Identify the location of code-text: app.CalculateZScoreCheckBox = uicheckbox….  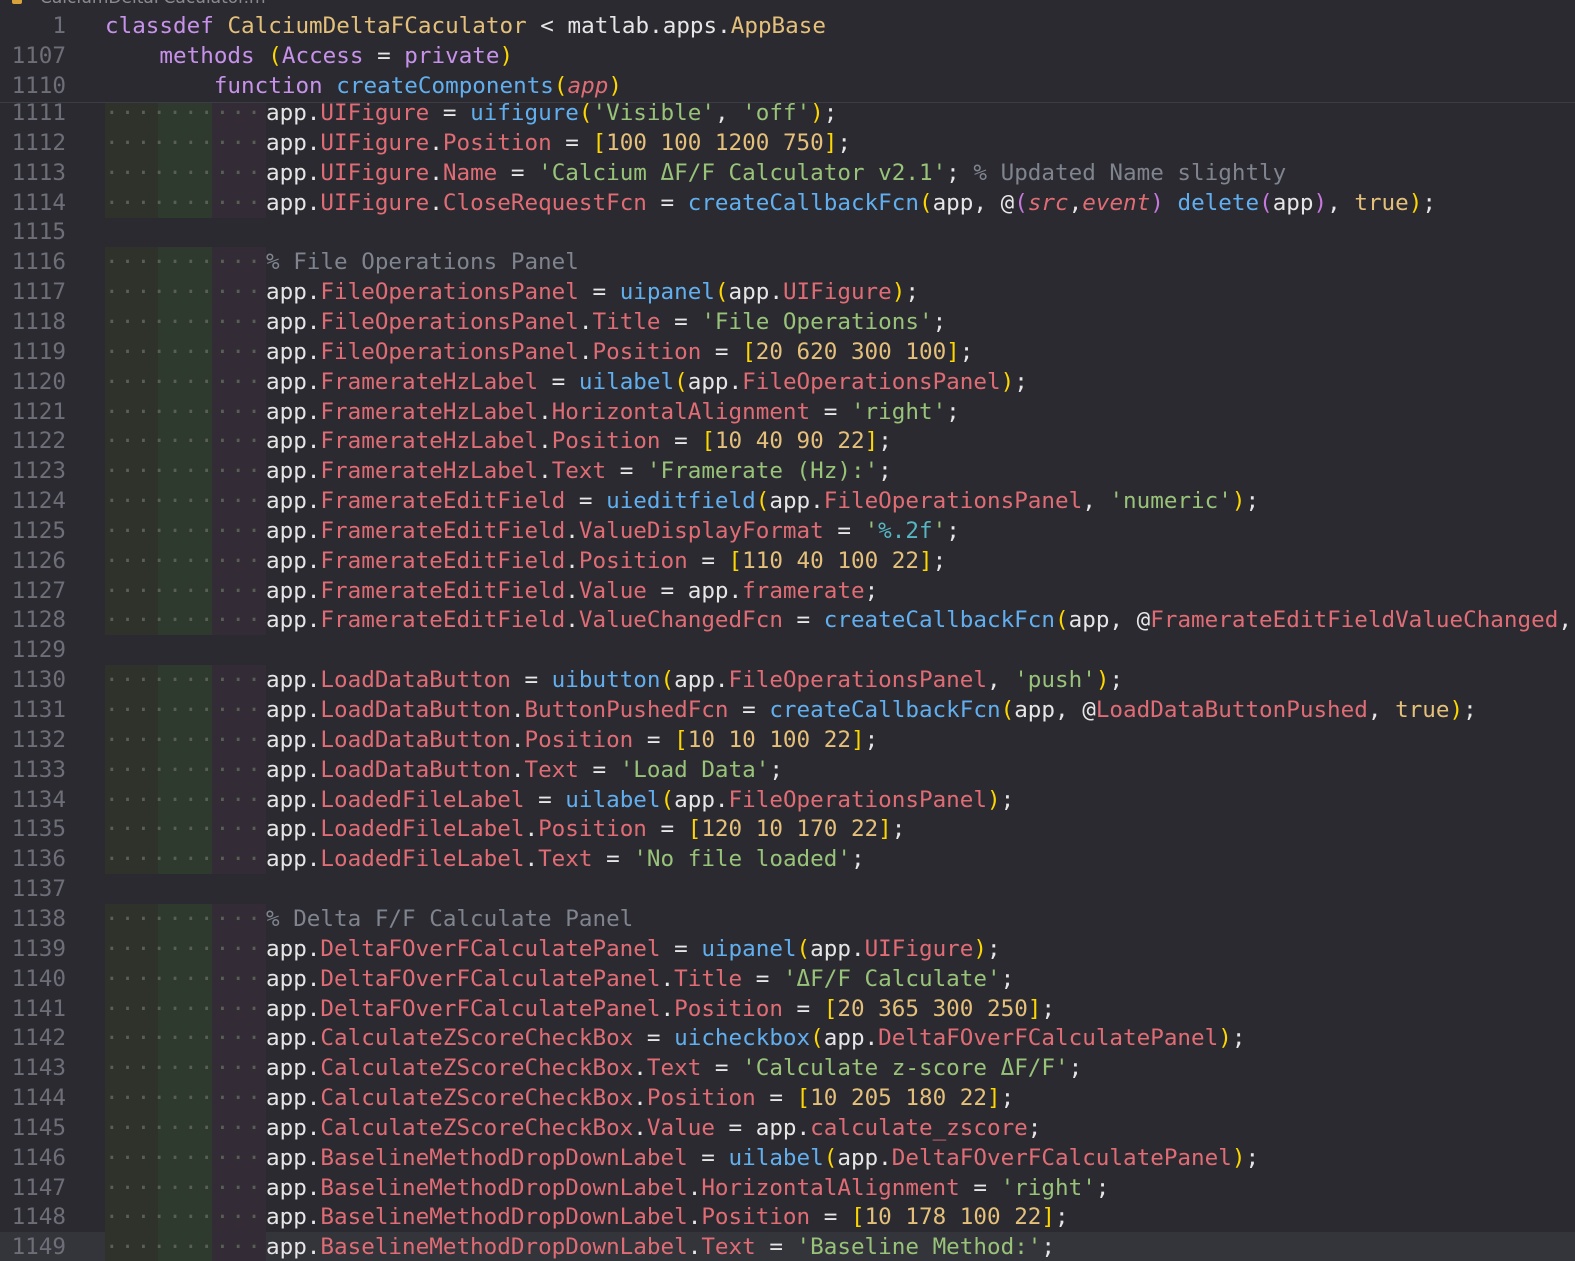
(755, 1038).